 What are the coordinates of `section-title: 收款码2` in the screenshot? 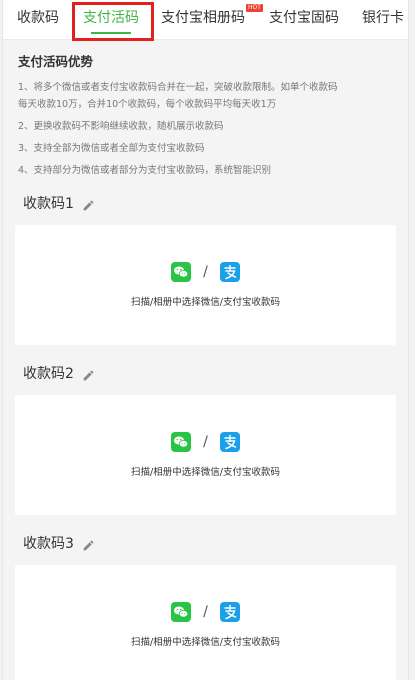 It's located at (48, 374).